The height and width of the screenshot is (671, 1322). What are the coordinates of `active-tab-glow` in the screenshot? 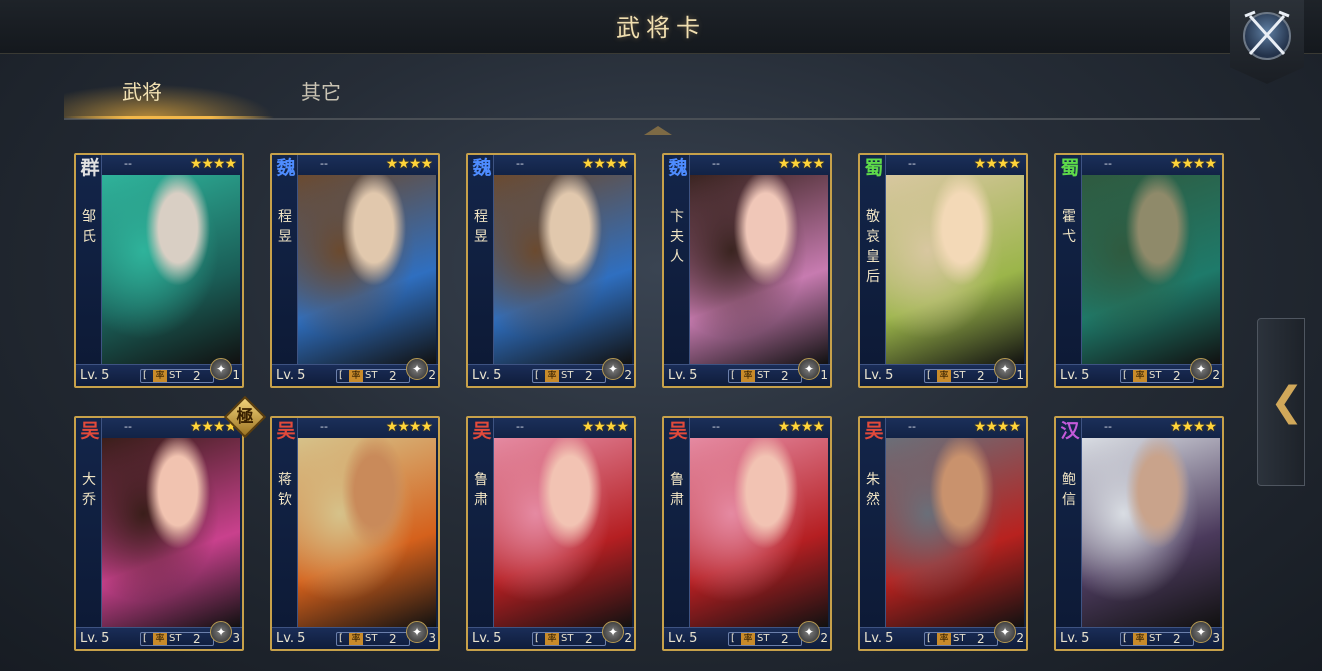 It's located at (169, 101).